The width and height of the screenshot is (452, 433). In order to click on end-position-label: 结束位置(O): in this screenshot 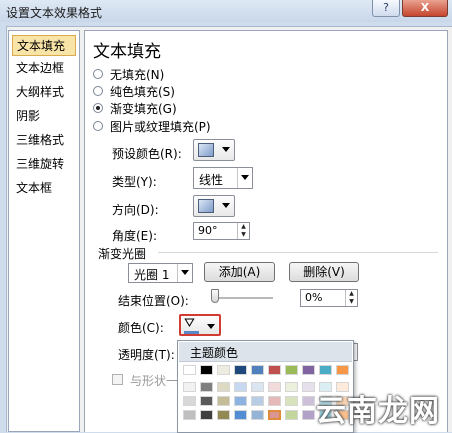, I will do `click(153, 301)`.